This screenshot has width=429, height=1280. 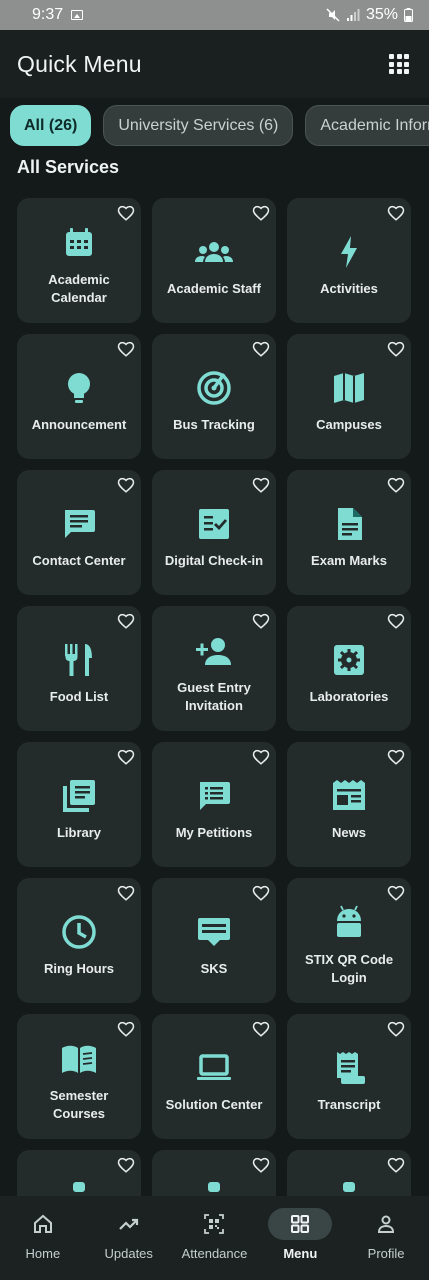 What do you see at coordinates (349, 940) in the screenshot?
I see `service-card-stix-qr-code-login: STIX QR Code Login` at bounding box center [349, 940].